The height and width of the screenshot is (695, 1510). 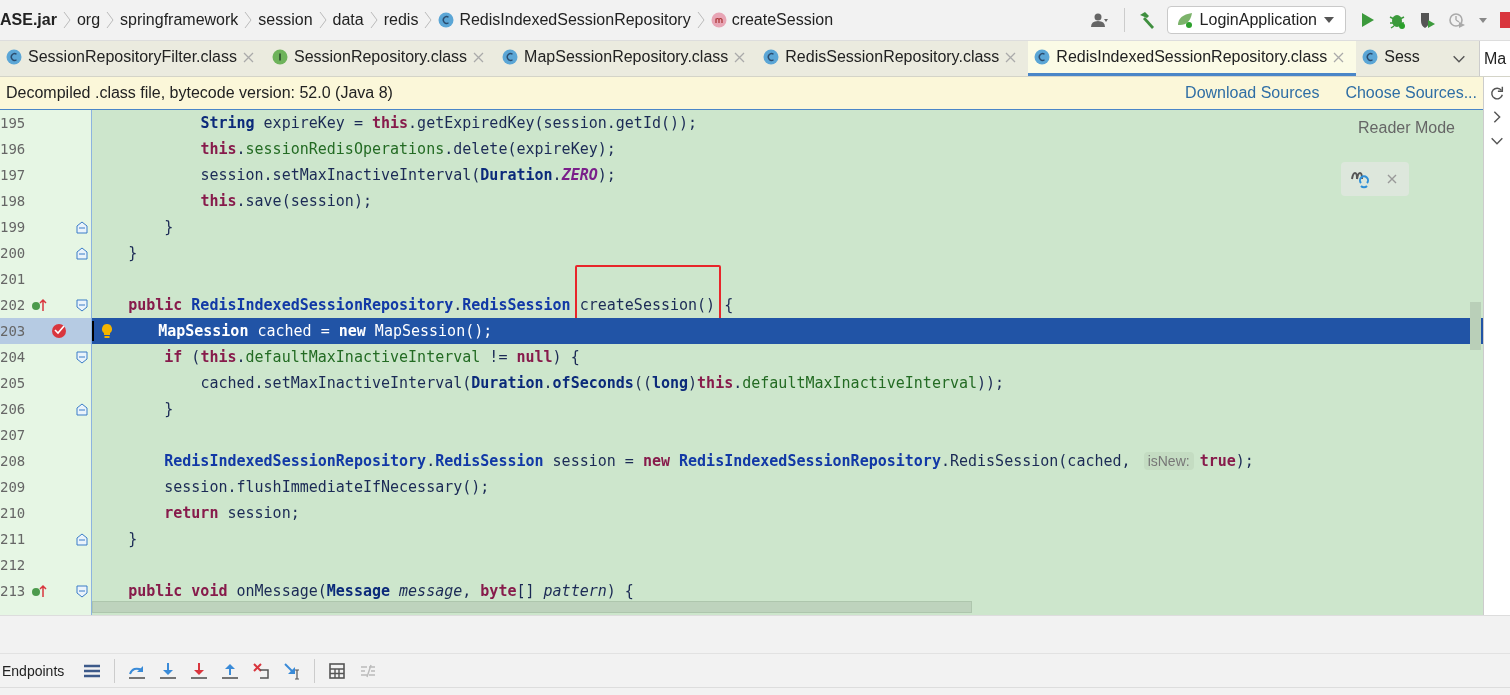 I want to click on spring-leaf-icon, so click(x=1184, y=20).